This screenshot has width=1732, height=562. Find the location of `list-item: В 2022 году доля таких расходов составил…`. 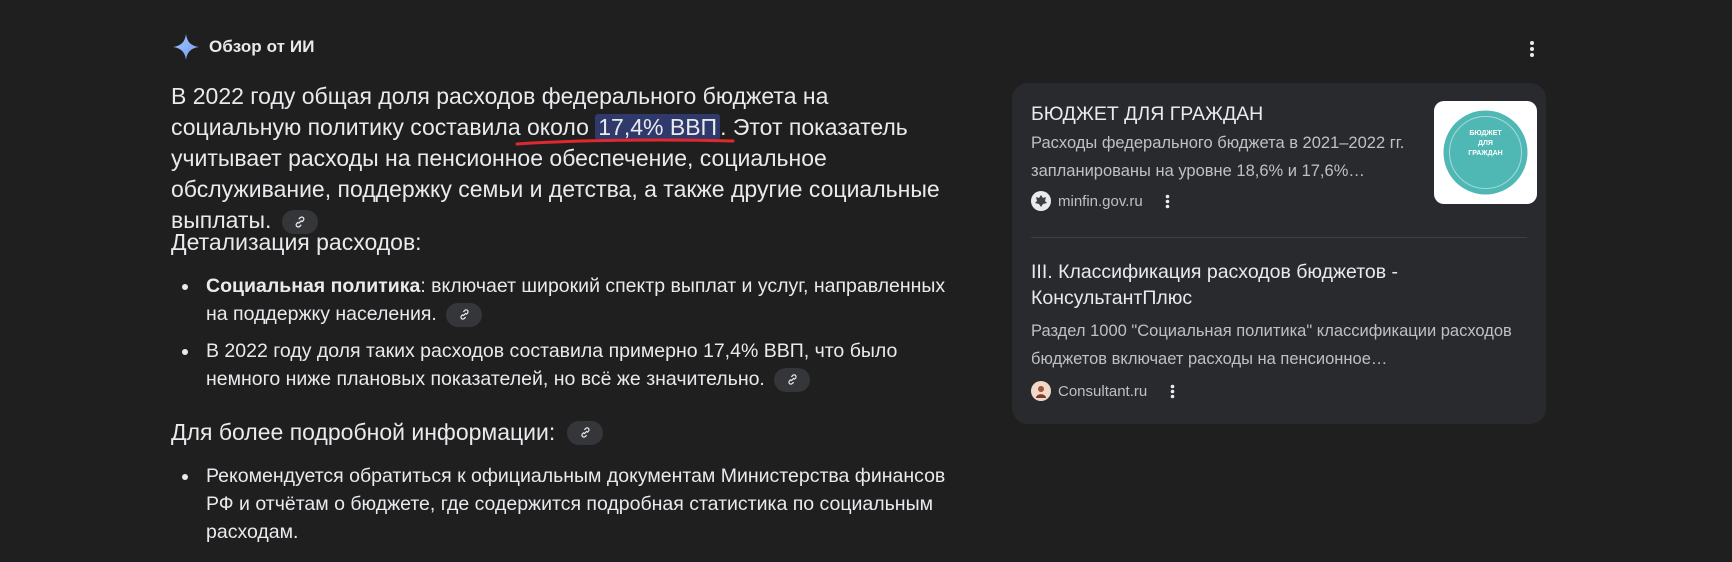

list-item: В 2022 году доля таких расходов составил… is located at coordinates (561, 365).